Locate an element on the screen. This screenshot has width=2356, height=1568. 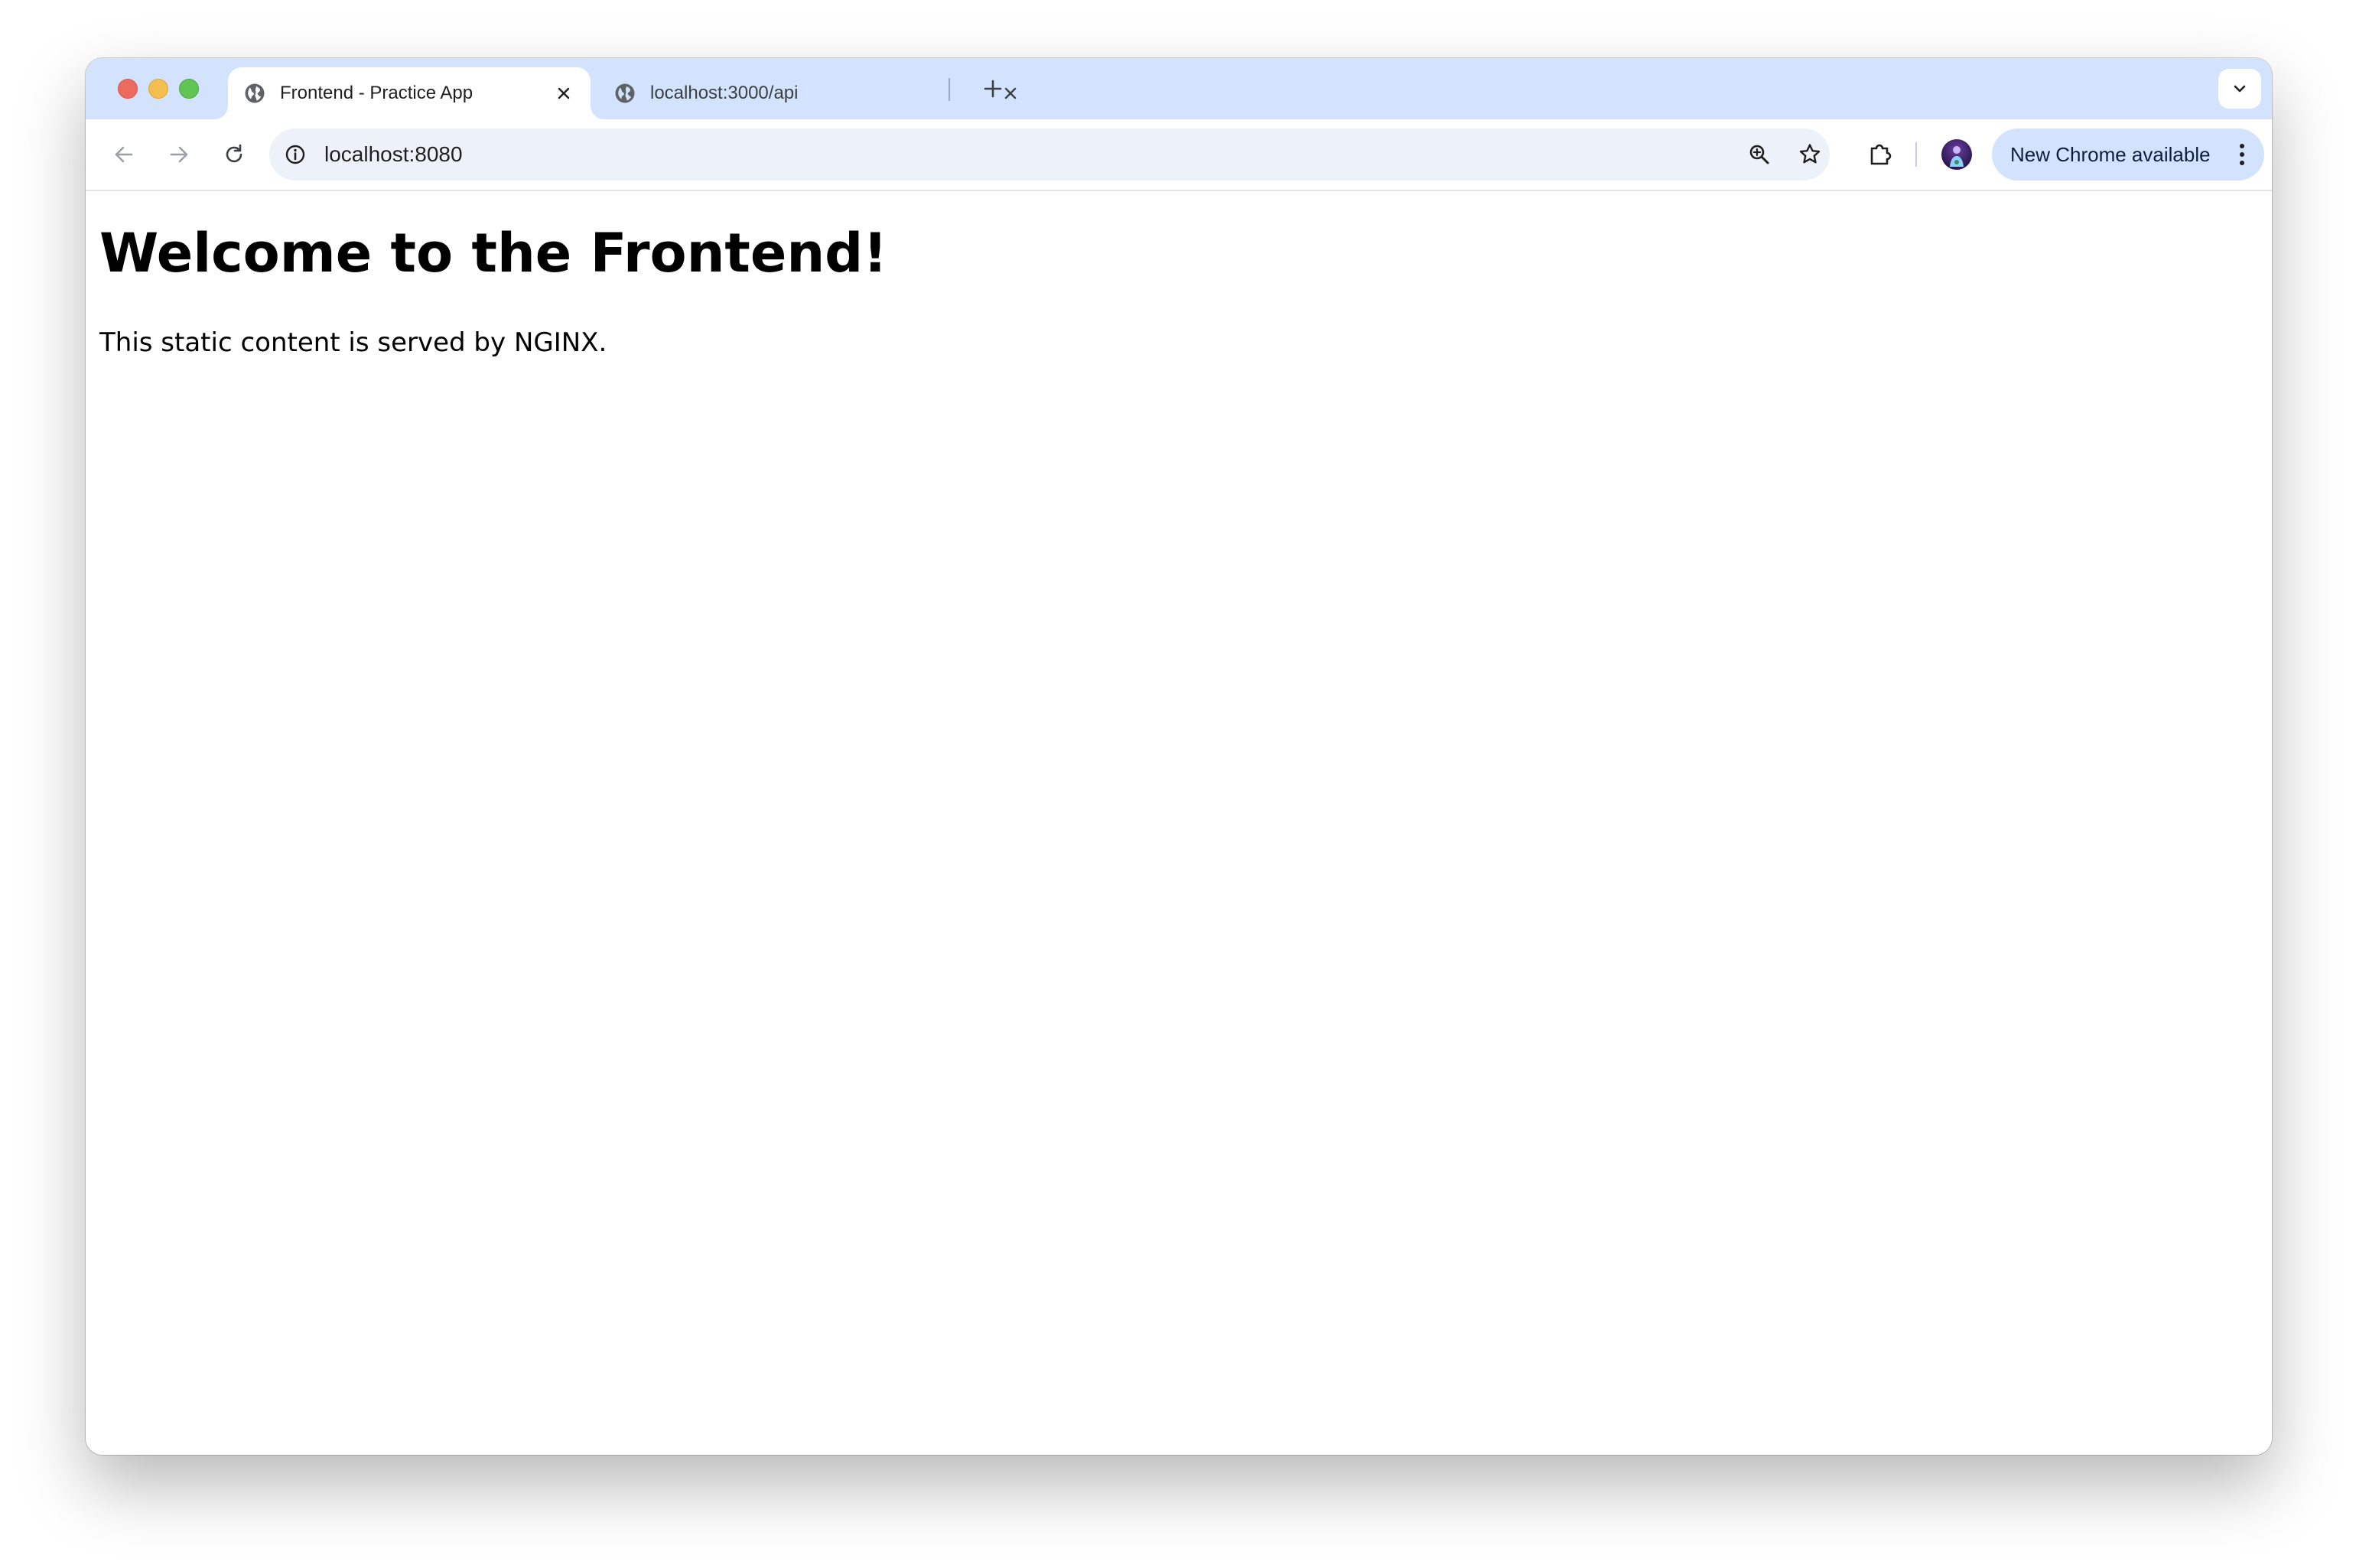
window-close-button is located at coordinates (128, 89).